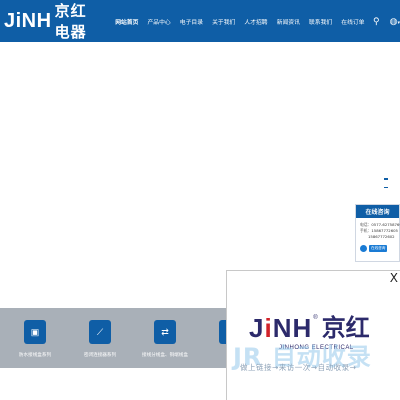  I want to click on language-globe-icon: ◍▾, so click(395, 21).